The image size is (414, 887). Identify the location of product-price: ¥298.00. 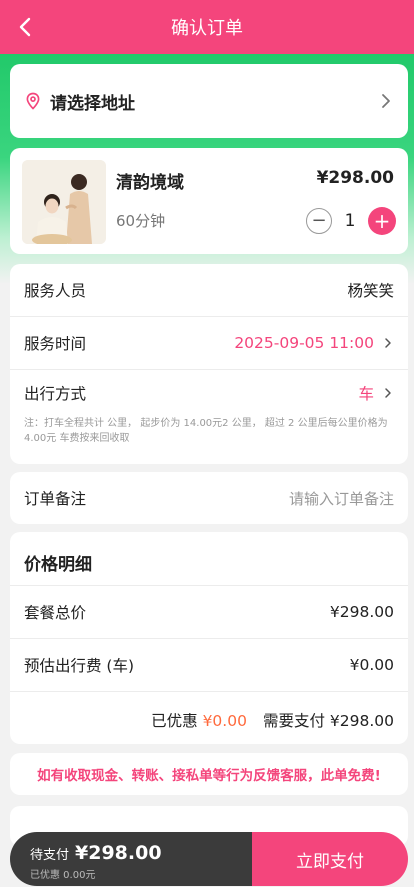
(355, 178).